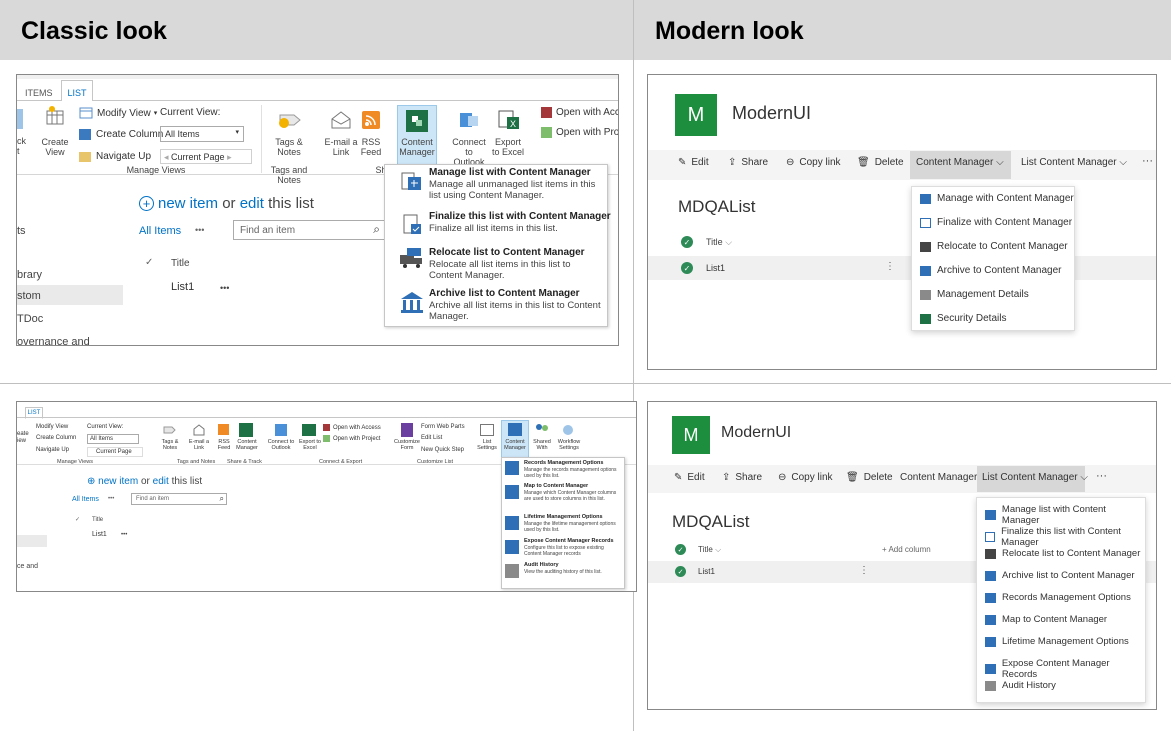 The image size is (1171, 731). What do you see at coordinates (579, 112) in the screenshot?
I see `open-access-button: Open with Acce` at bounding box center [579, 112].